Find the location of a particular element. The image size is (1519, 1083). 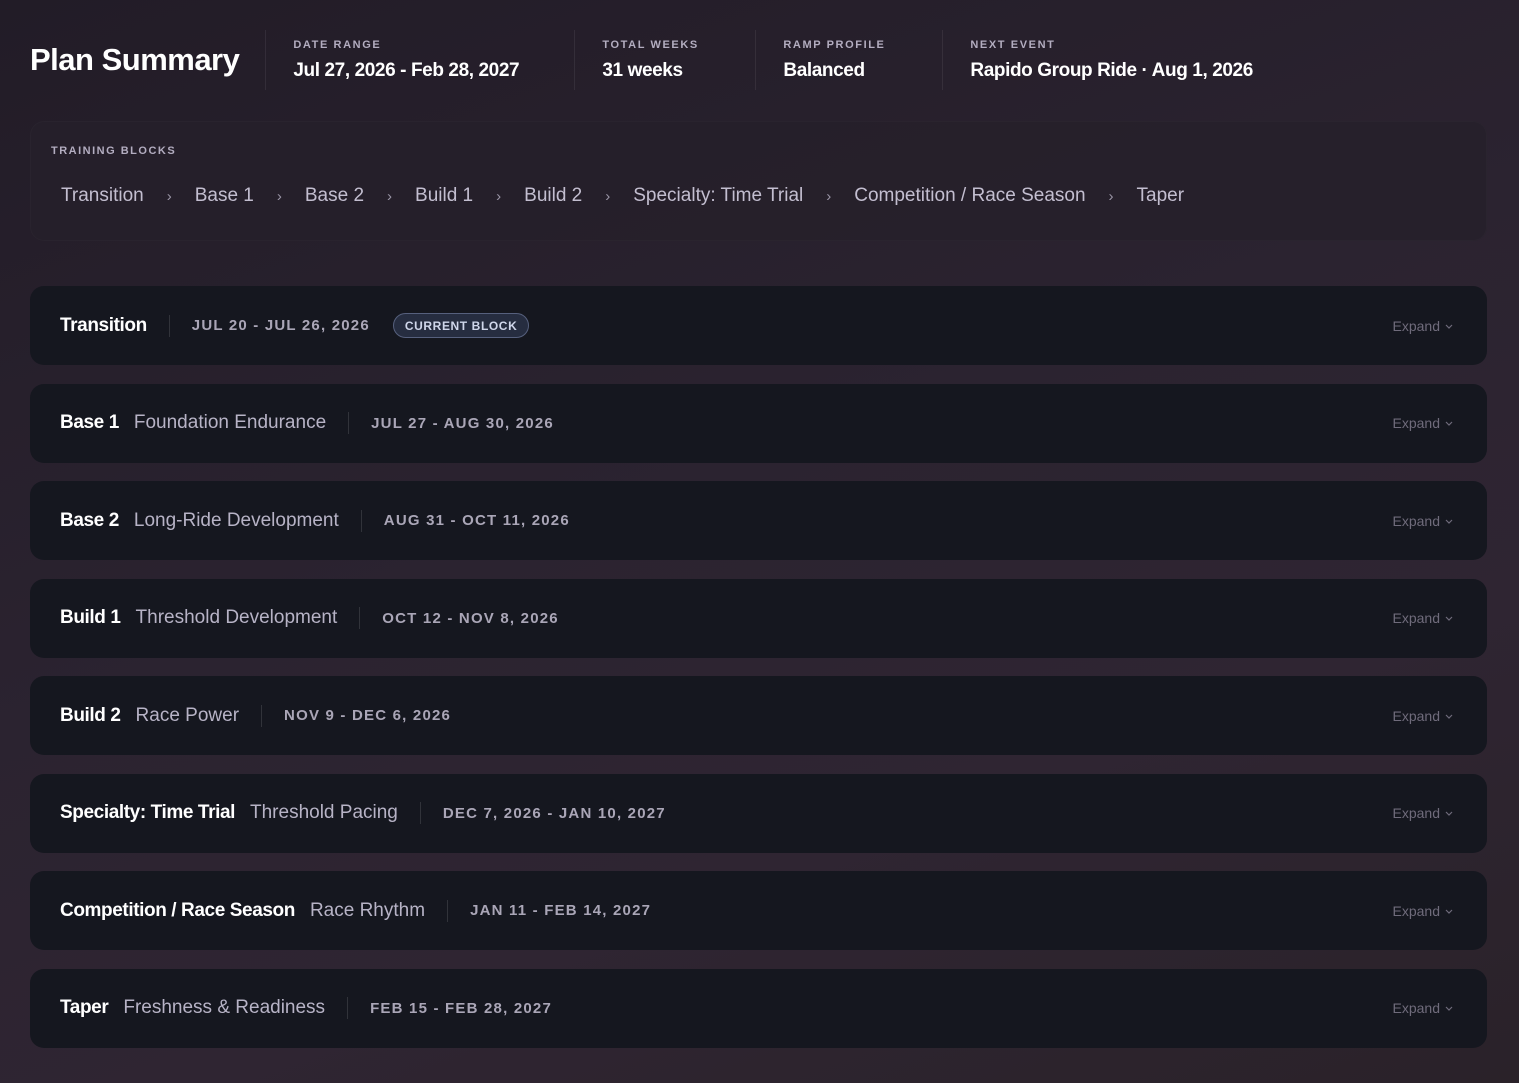

phase-subtitle: Freshness & Readiness is located at coordinates (224, 1007).